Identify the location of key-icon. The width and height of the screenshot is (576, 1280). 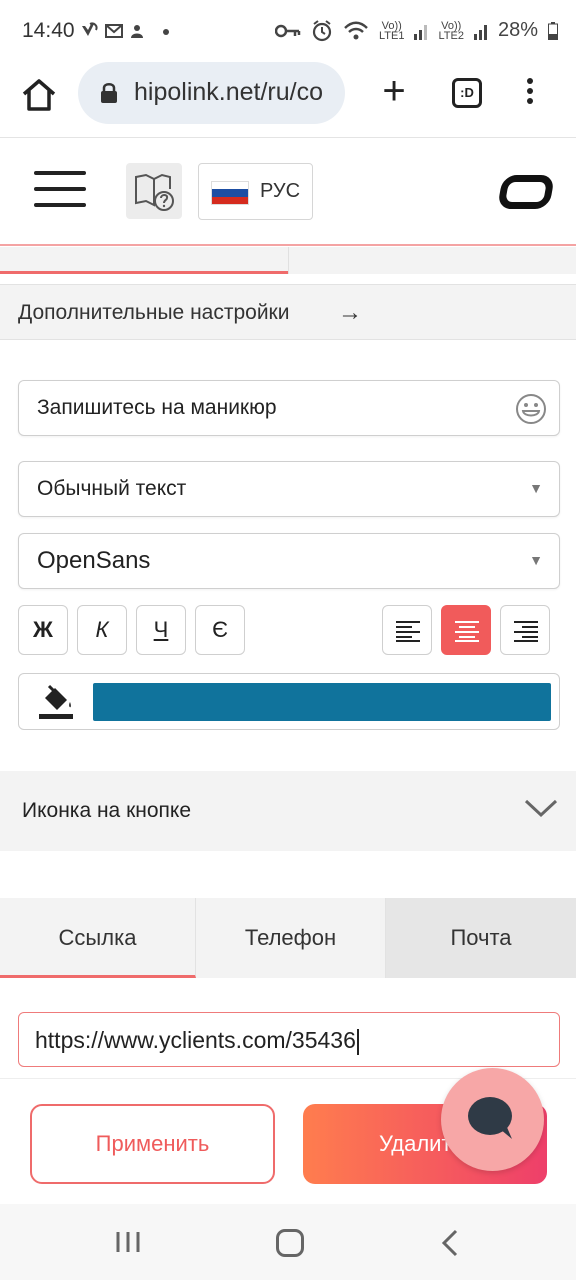
(288, 30).